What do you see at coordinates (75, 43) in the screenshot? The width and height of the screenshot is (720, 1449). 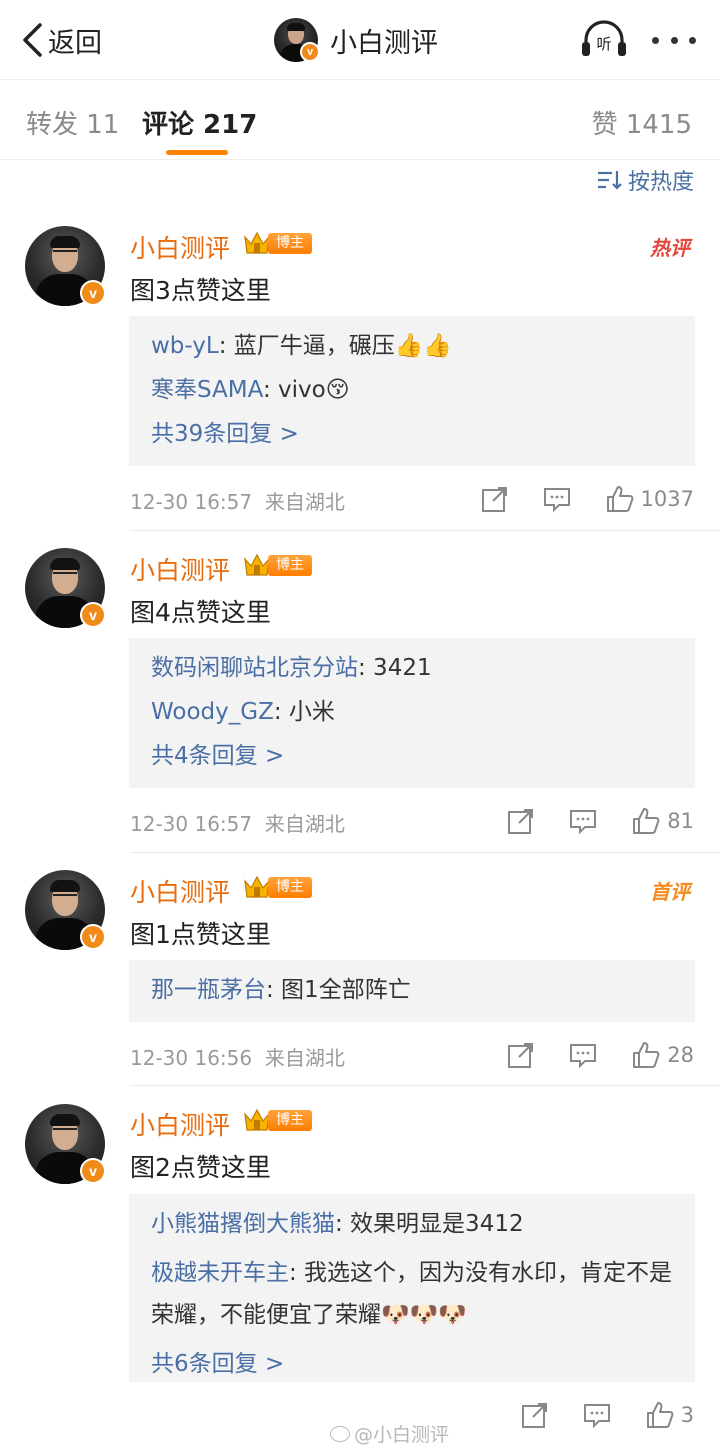 I see `back-label: 返回` at bounding box center [75, 43].